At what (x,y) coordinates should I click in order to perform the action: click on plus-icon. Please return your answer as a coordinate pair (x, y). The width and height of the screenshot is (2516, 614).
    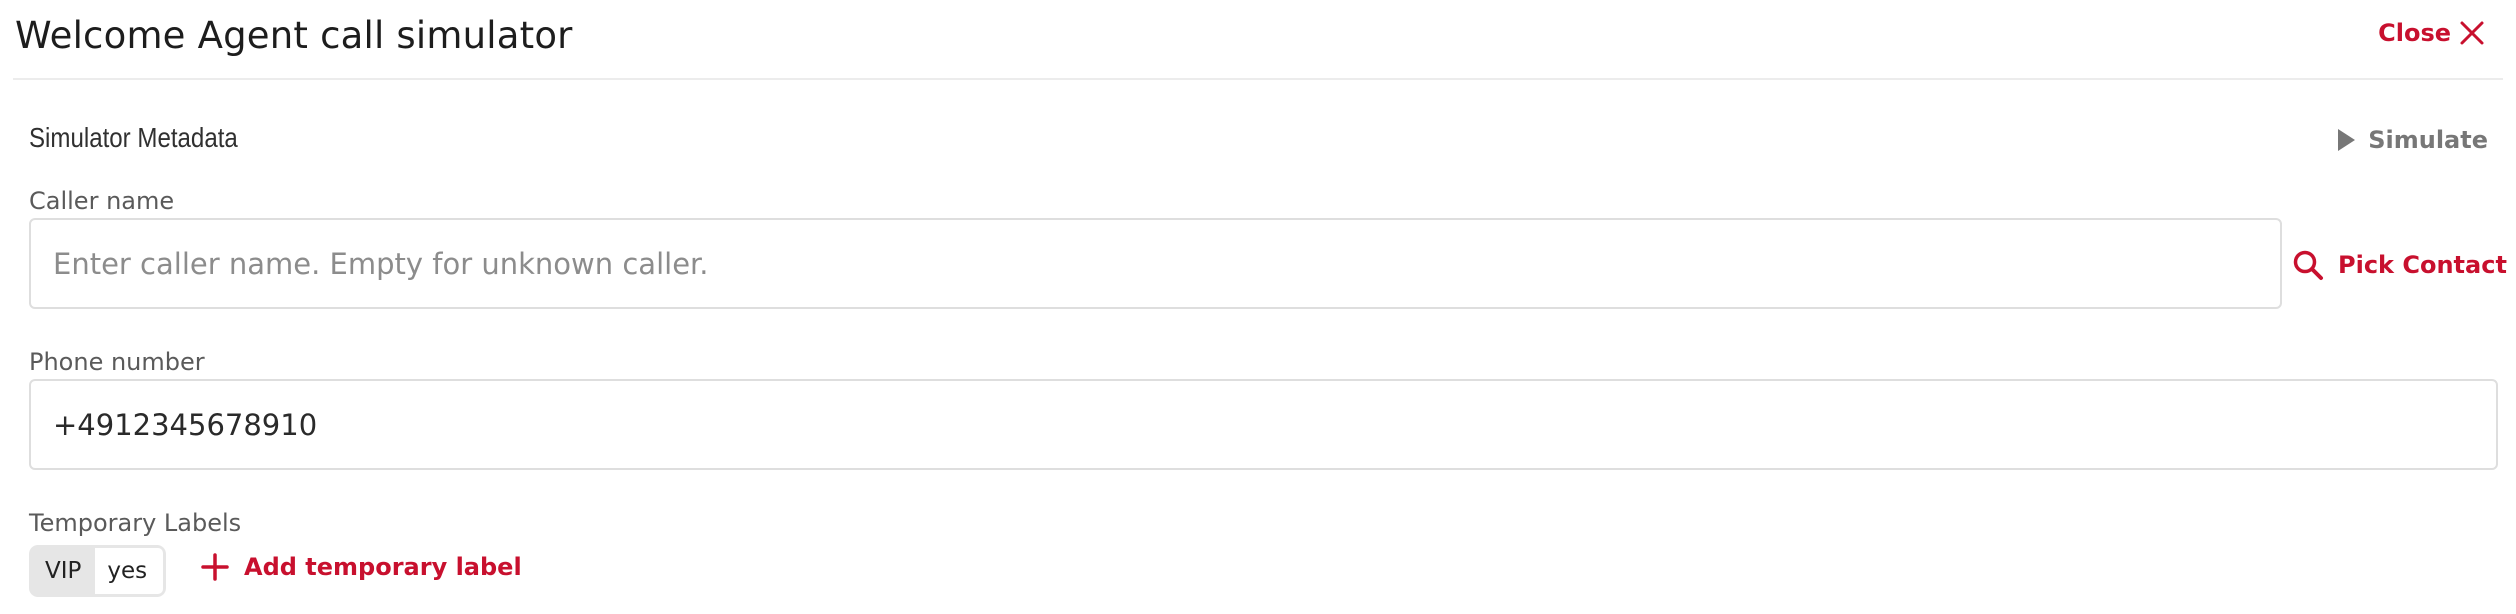
    Looking at the image, I should click on (215, 567).